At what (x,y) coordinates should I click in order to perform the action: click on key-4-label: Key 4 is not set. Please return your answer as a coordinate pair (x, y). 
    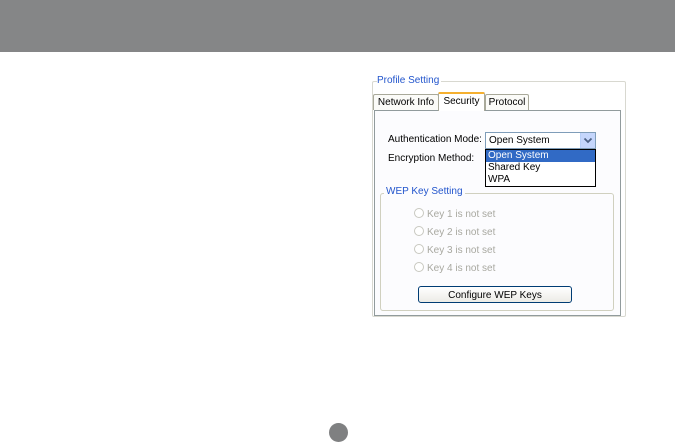
    Looking at the image, I should click on (461, 268).